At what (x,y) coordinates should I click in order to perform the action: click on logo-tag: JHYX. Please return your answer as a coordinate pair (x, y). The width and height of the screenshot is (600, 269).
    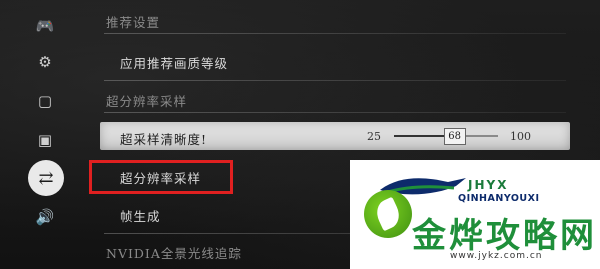
    Looking at the image, I should click on (488, 185).